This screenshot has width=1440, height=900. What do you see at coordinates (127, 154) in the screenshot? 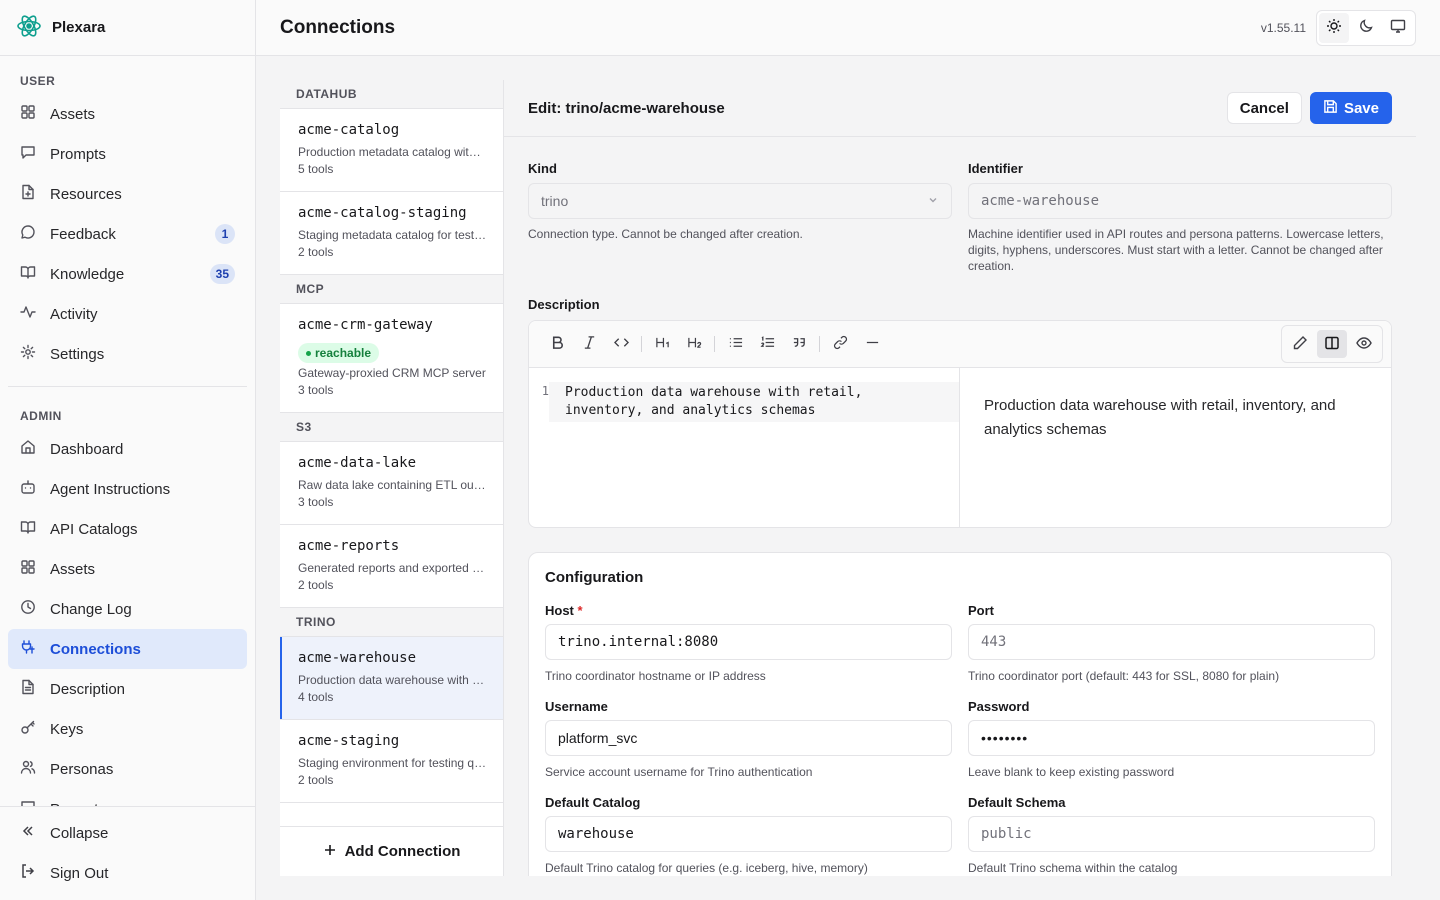
I see `sidebar-item-prompts: Prompts` at bounding box center [127, 154].